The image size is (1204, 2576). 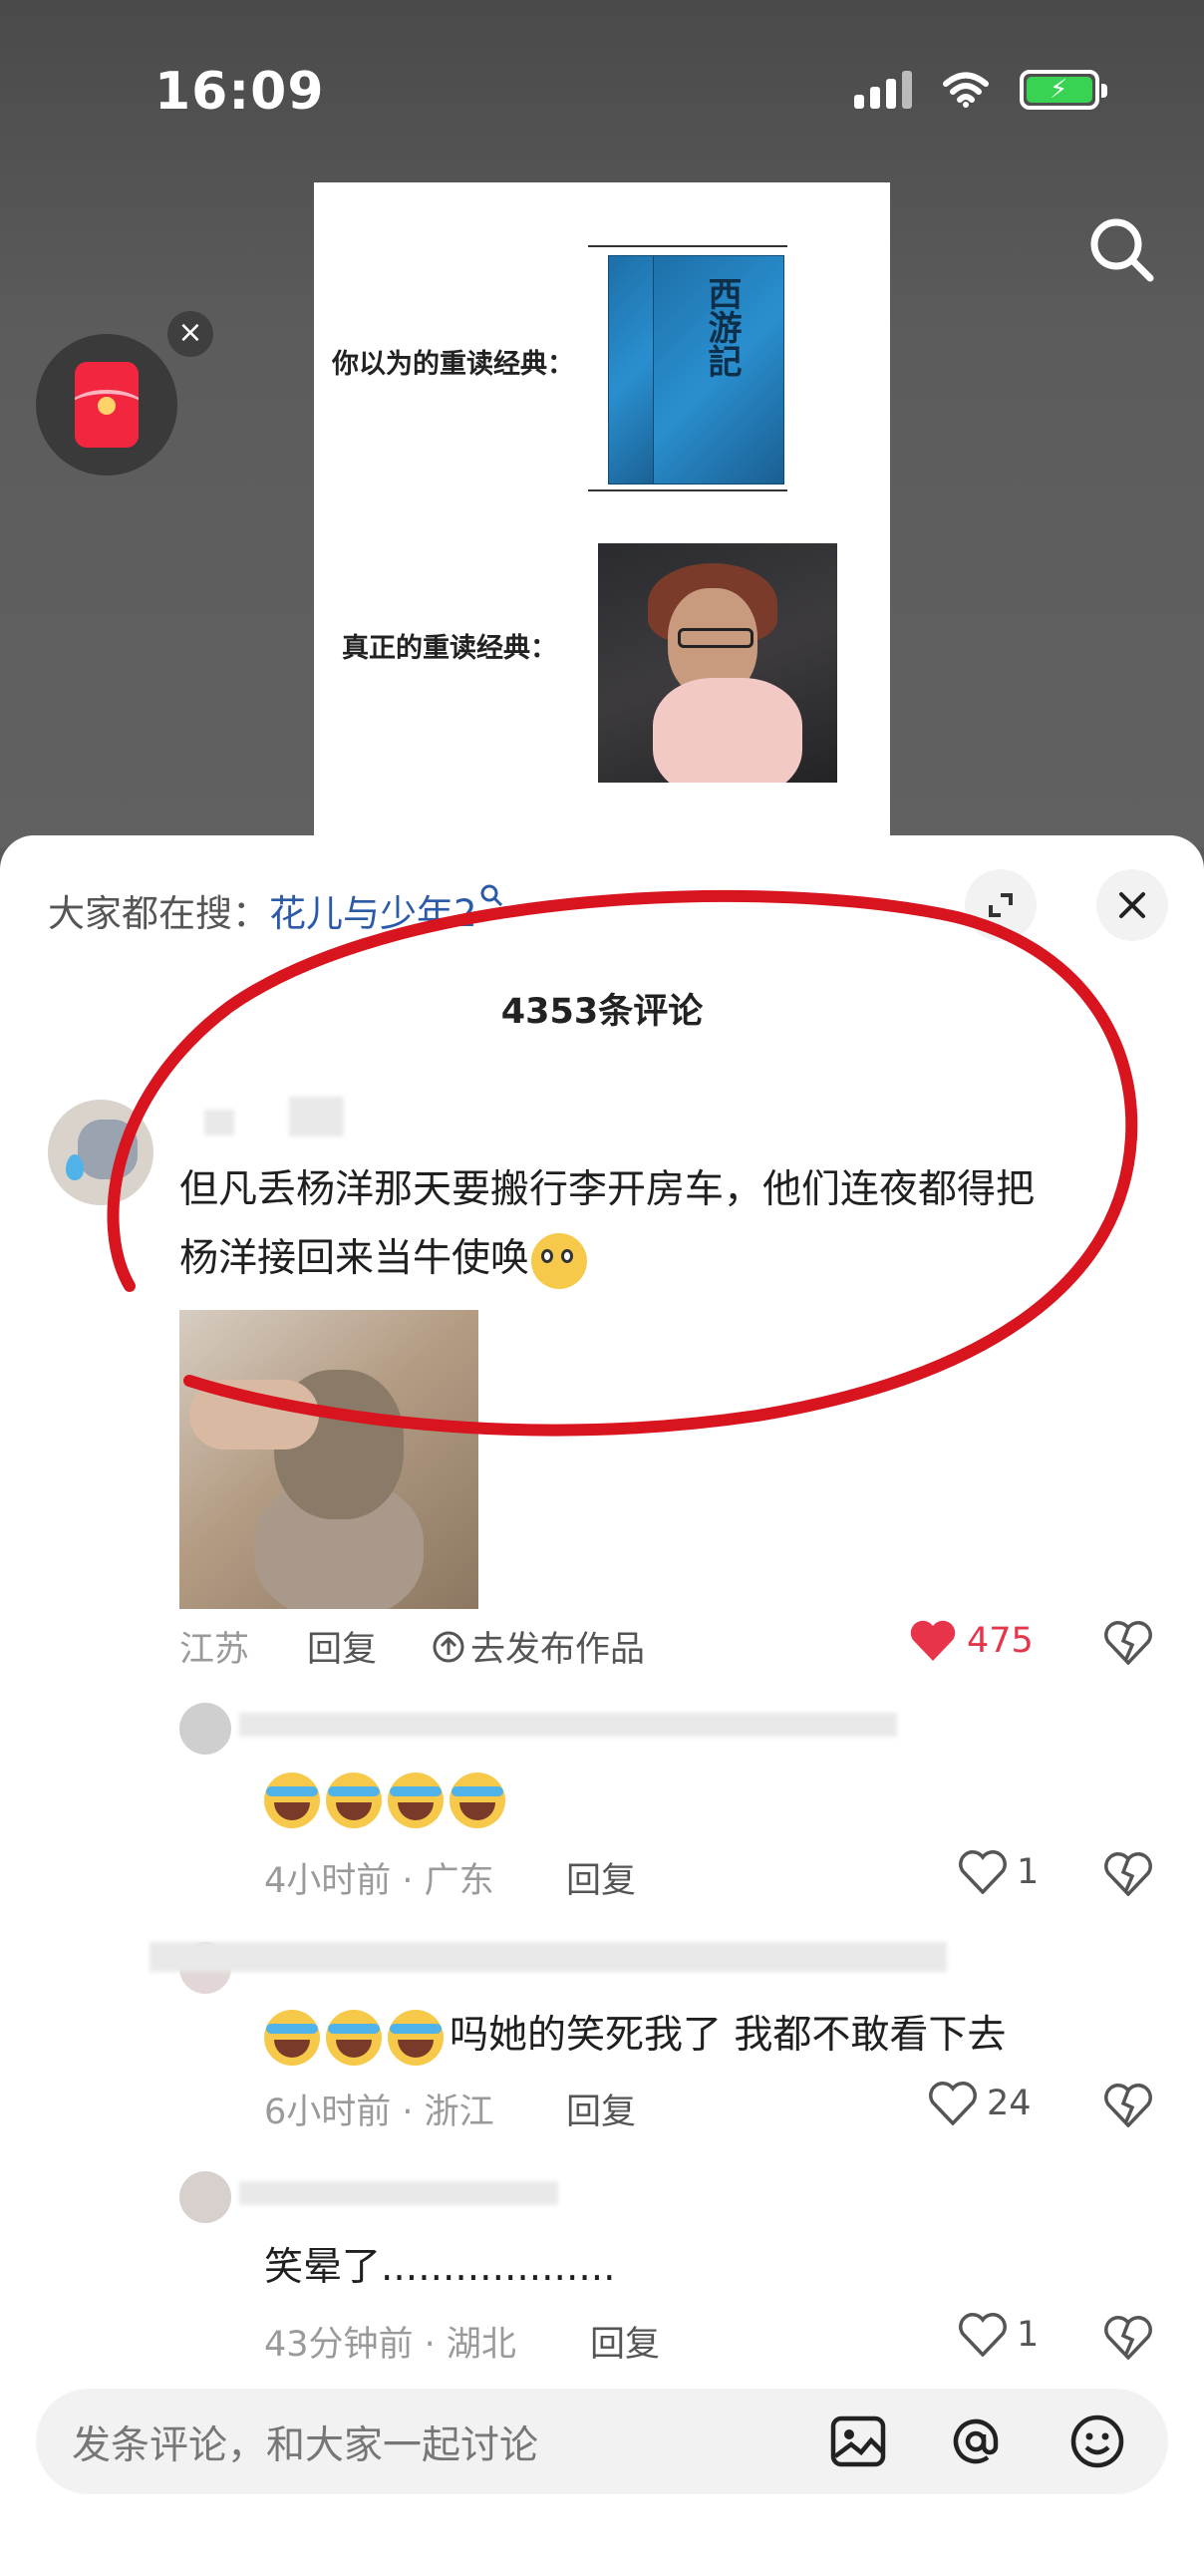 I want to click on like-count: 24, so click(x=1009, y=2103).